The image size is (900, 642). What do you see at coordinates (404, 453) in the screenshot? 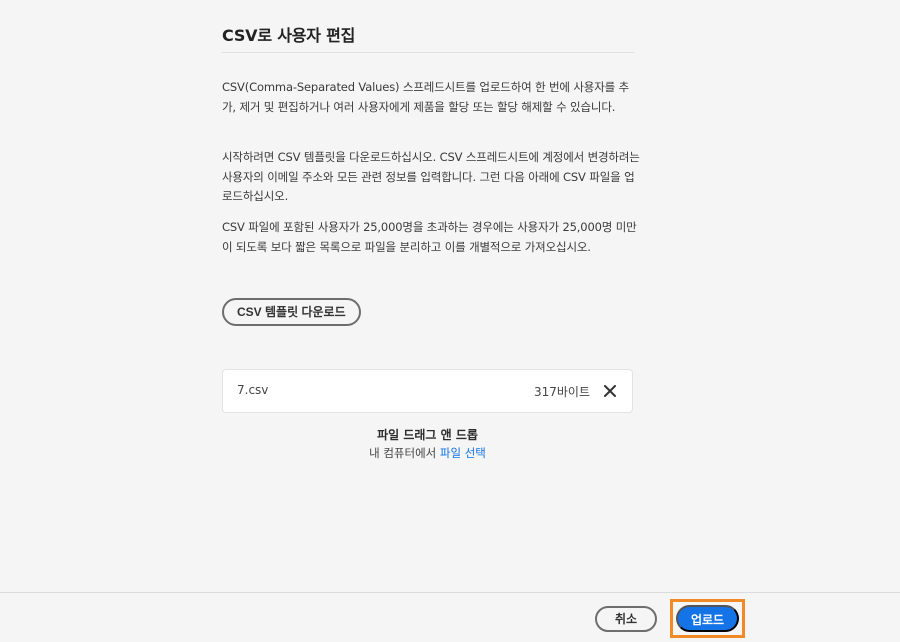
I see `drop-zone-prefix: 내 컴퓨터에서` at bounding box center [404, 453].